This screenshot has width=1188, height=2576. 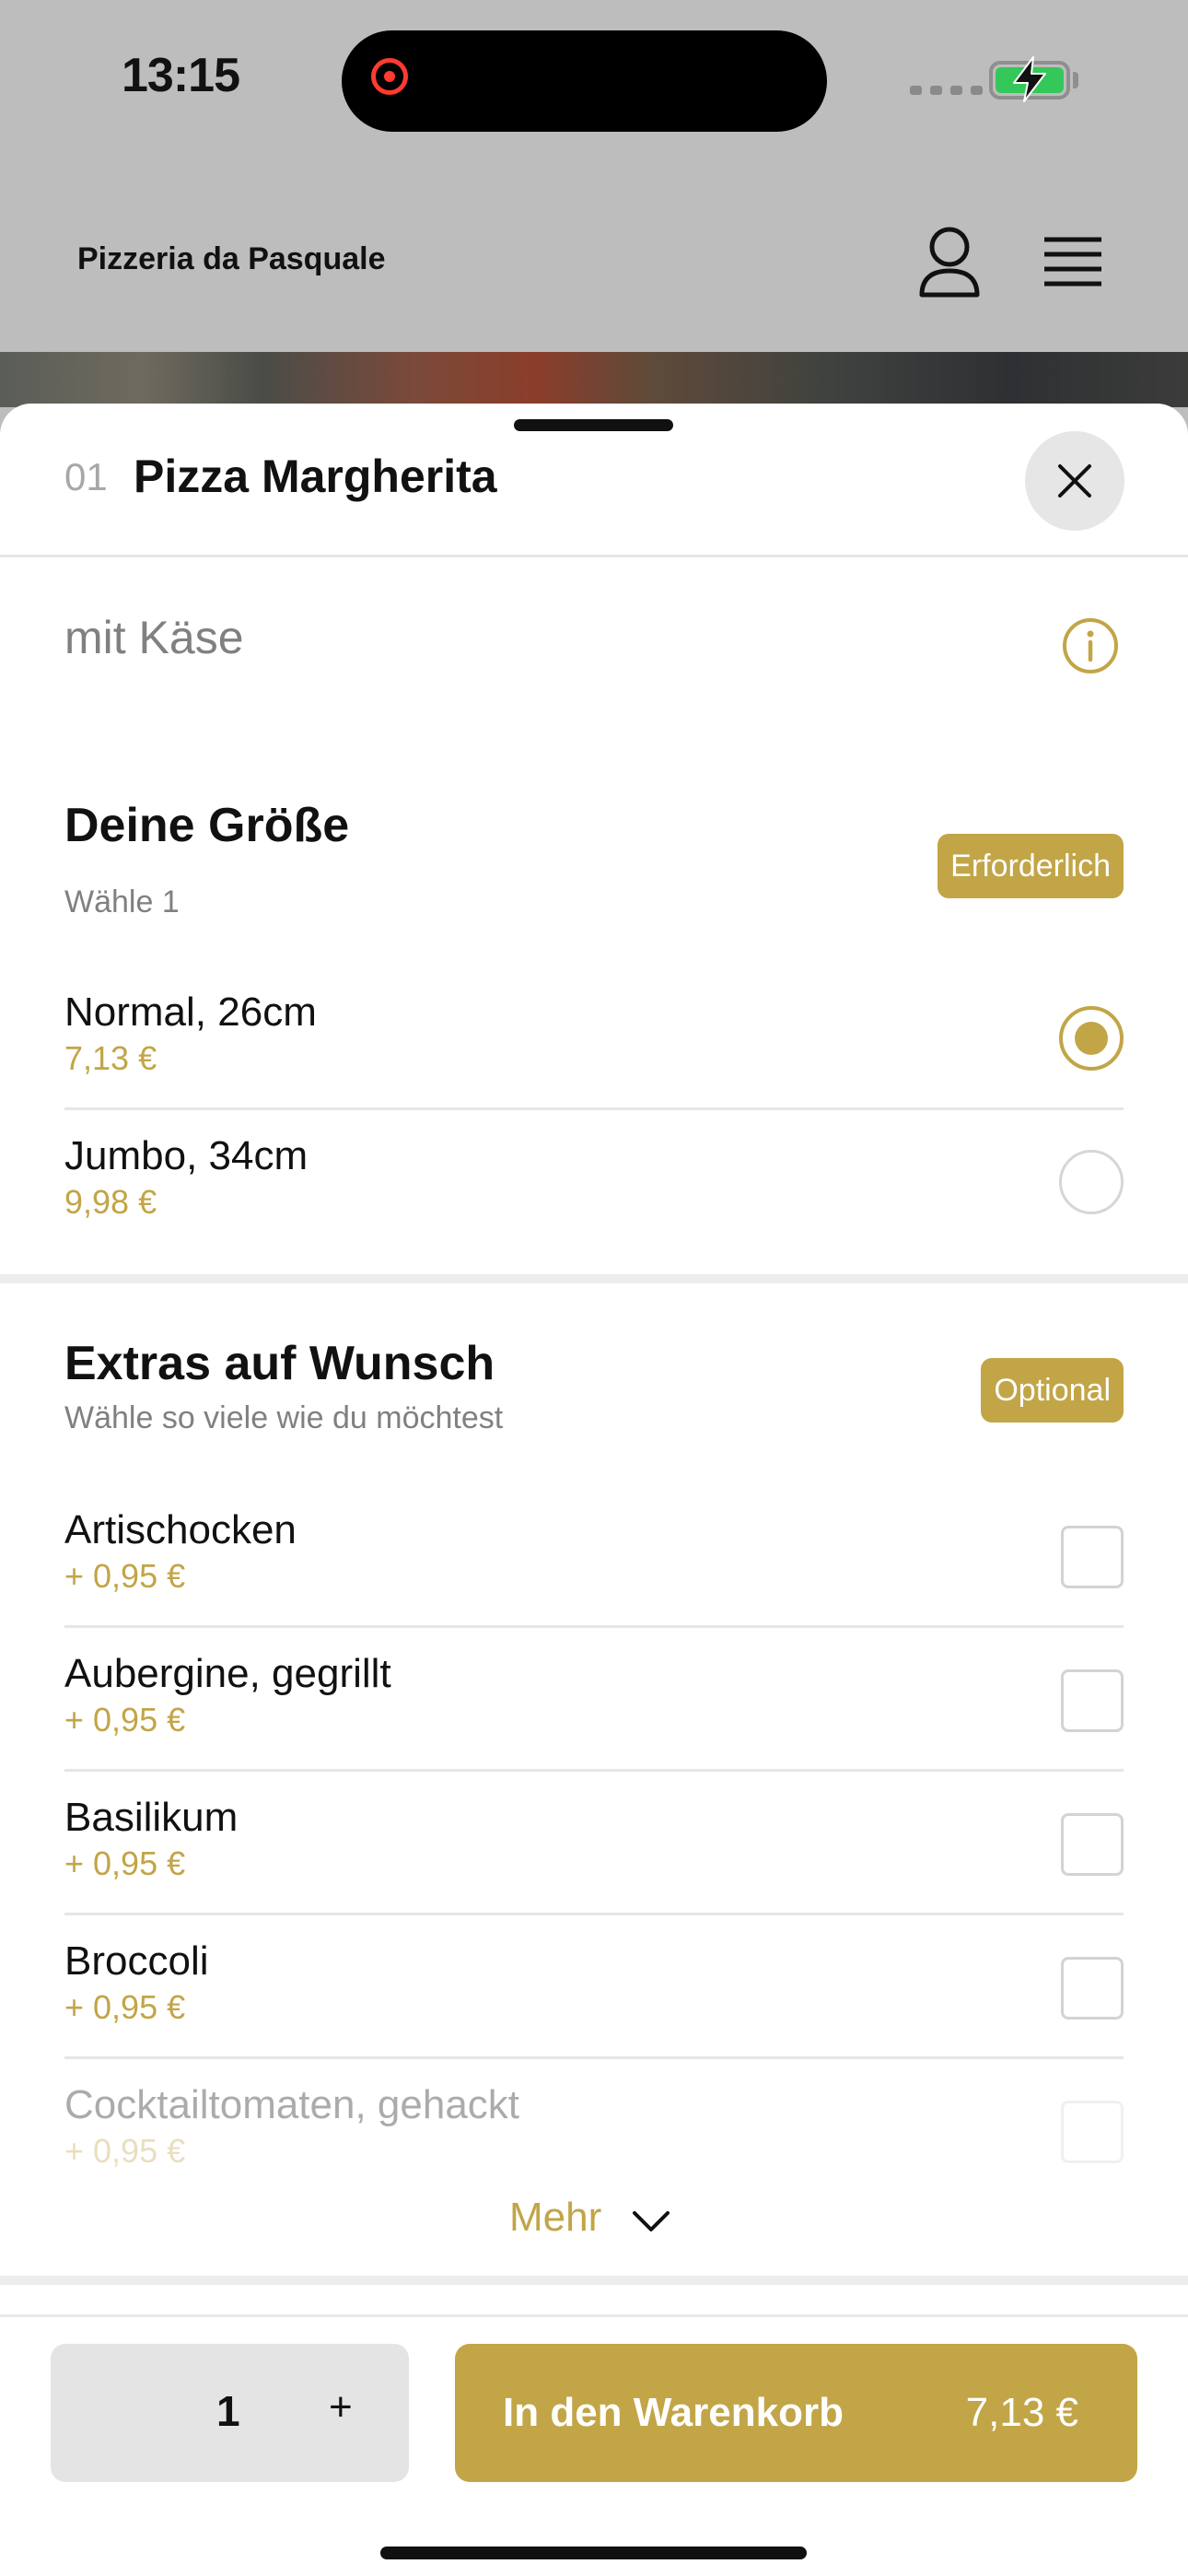 What do you see at coordinates (292, 2104) in the screenshot?
I see `option-name: Cocktailtomaten, gehackt` at bounding box center [292, 2104].